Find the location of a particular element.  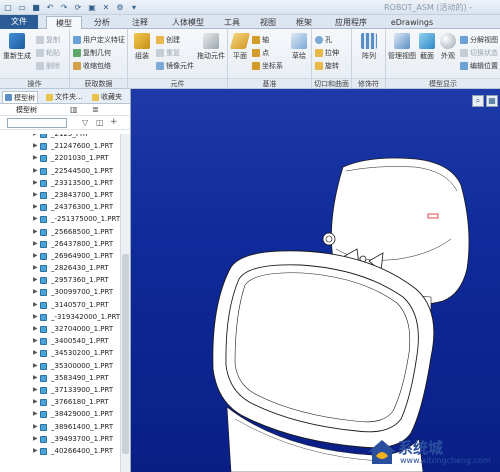

sketch-button: 草绘 is located at coordinates (299, 47).